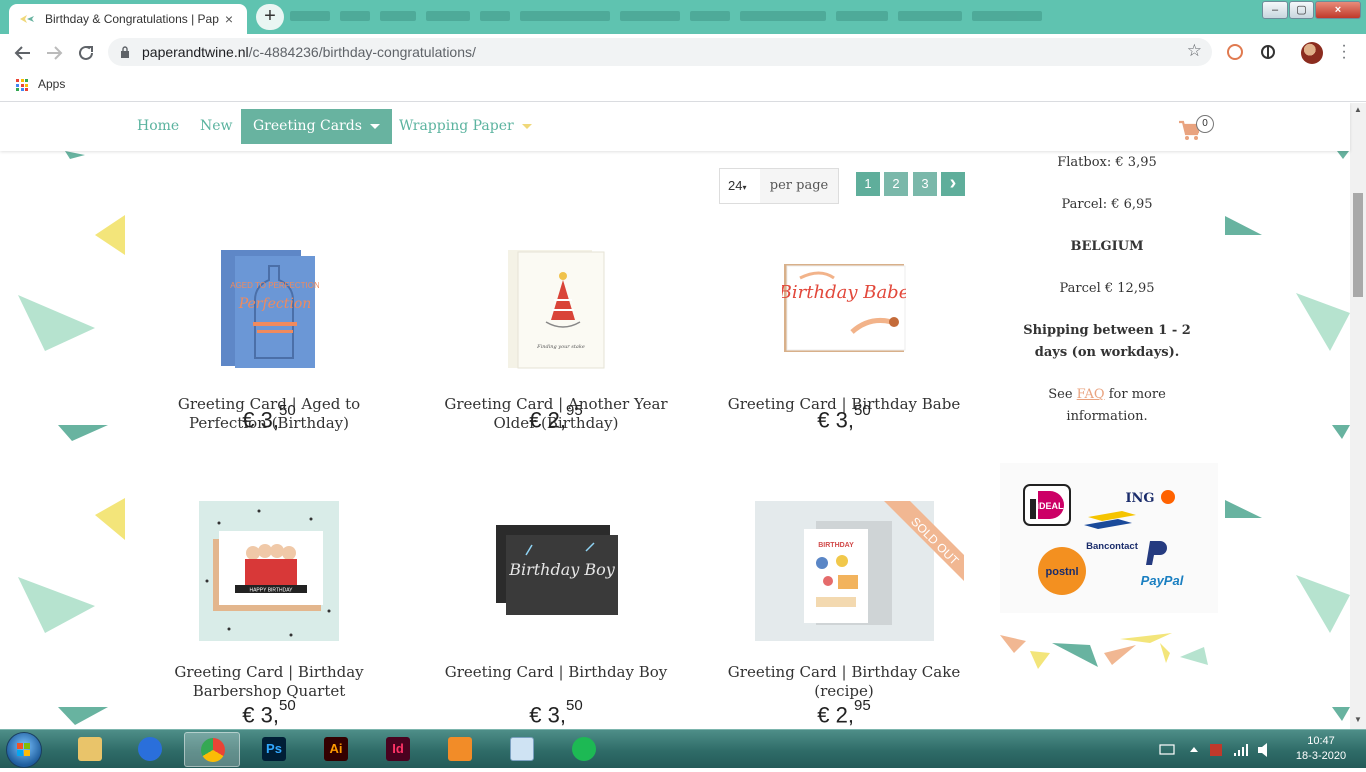 The height and width of the screenshot is (772, 1366). I want to click on taskbar-illustrator: Ai, so click(336, 749).